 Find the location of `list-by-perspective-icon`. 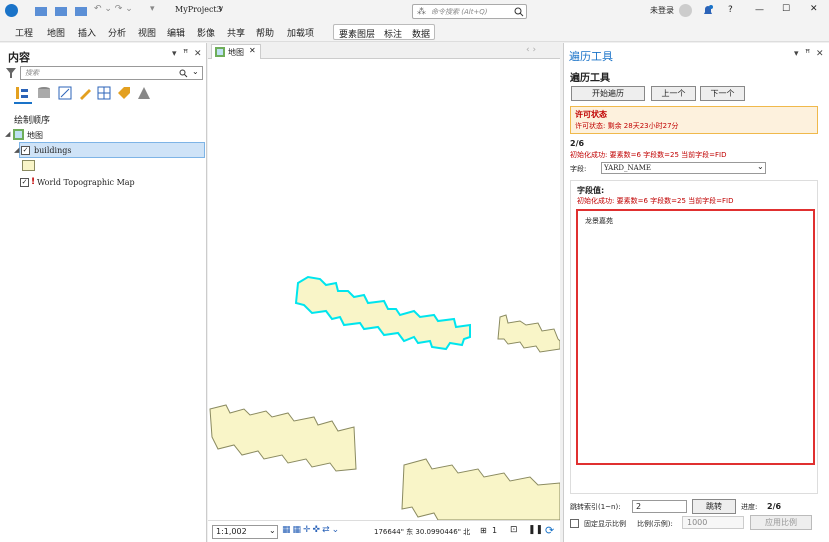

list-by-perspective-icon is located at coordinates (144, 93).